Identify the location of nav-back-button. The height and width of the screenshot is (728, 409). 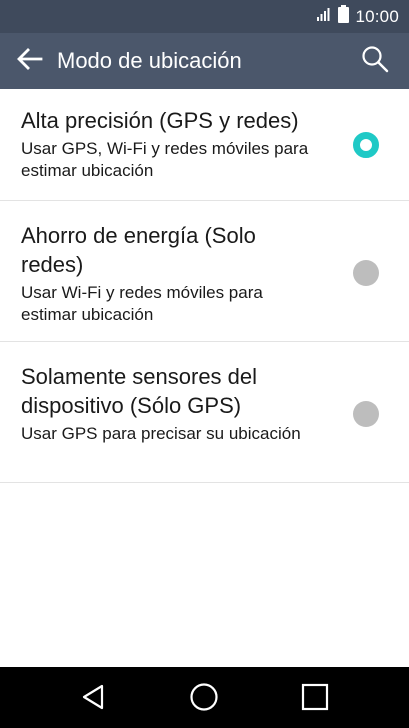
(93, 699).